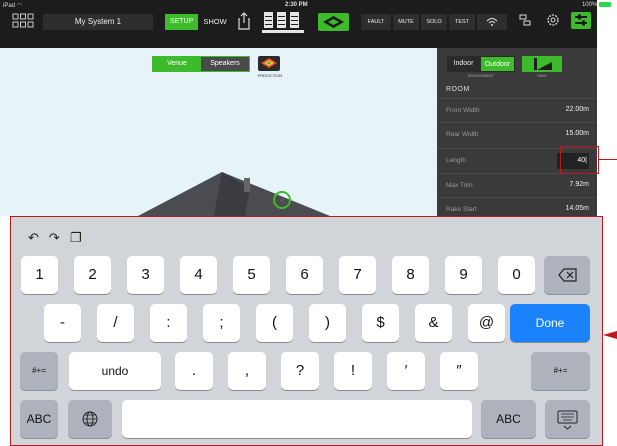 Image resolution: width=617 pixels, height=446 pixels. What do you see at coordinates (550, 323) in the screenshot?
I see `done-key: Done` at bounding box center [550, 323].